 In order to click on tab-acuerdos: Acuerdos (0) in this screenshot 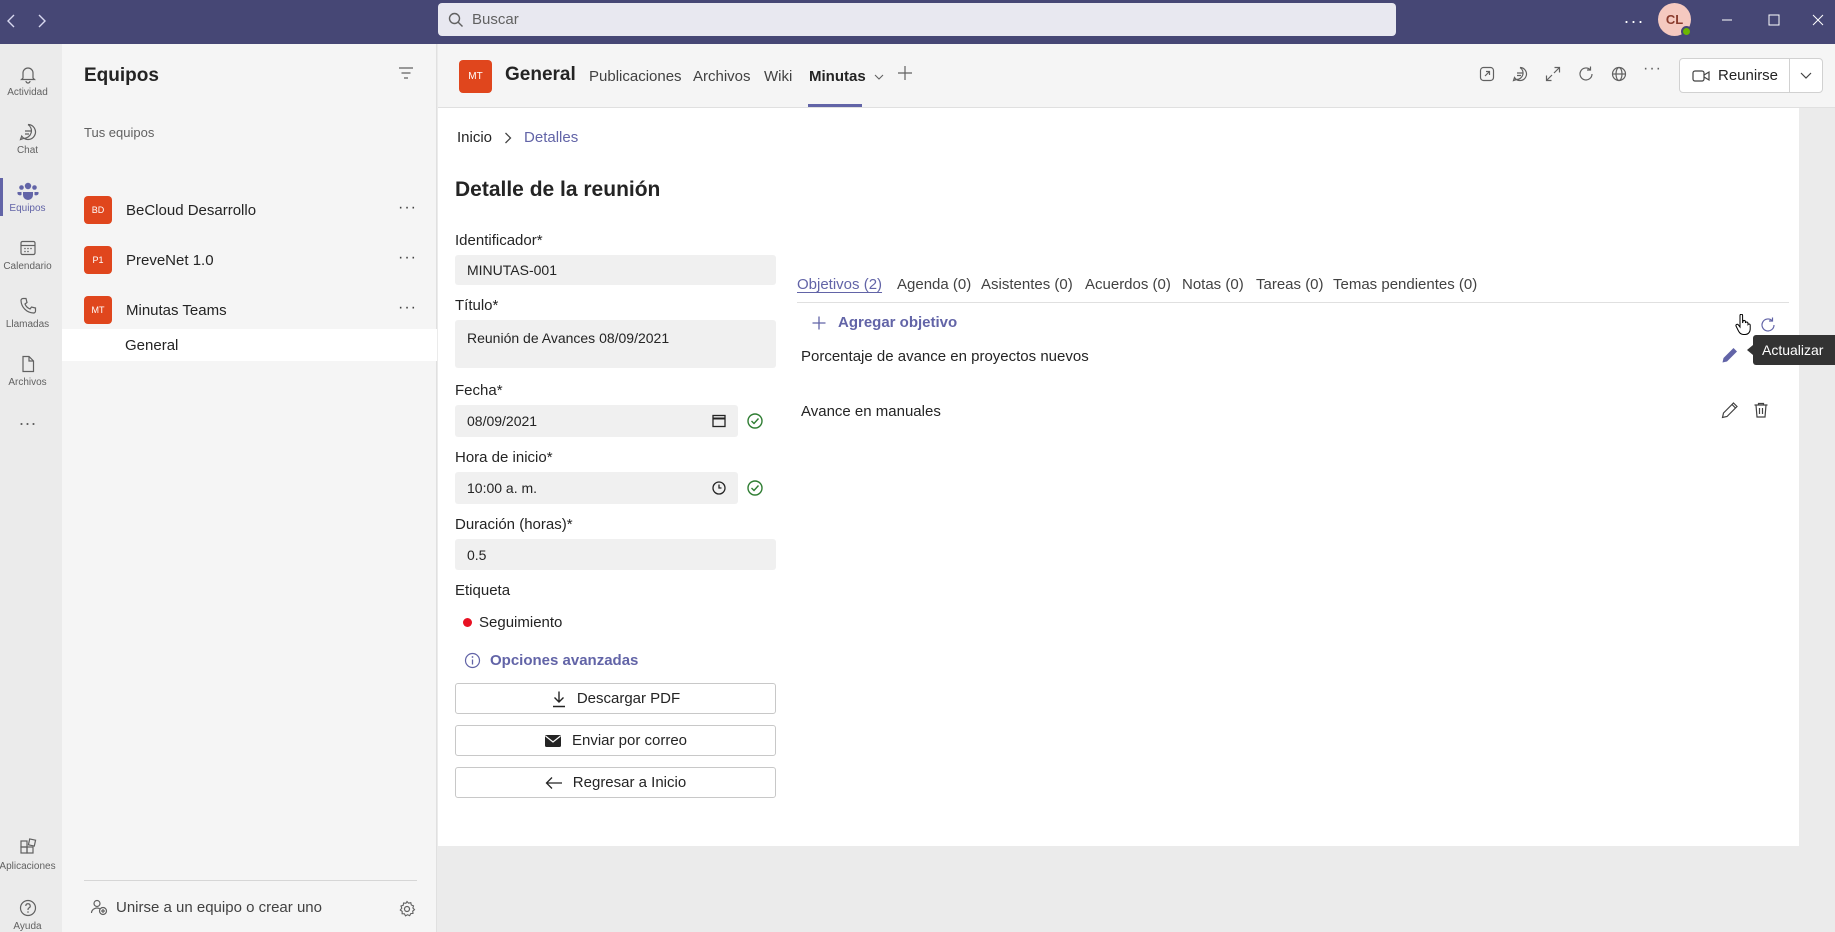, I will do `click(1128, 284)`.